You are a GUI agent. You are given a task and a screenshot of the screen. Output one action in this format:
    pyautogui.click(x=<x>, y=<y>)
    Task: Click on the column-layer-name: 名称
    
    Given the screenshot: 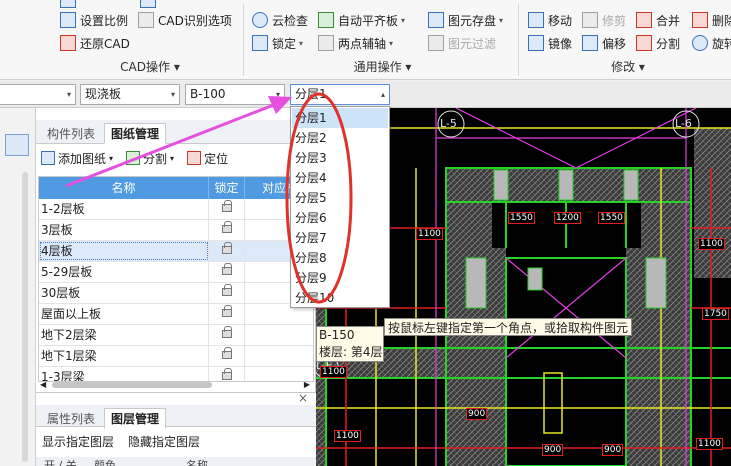 What is the action you would take?
    pyautogui.click(x=197, y=461)
    